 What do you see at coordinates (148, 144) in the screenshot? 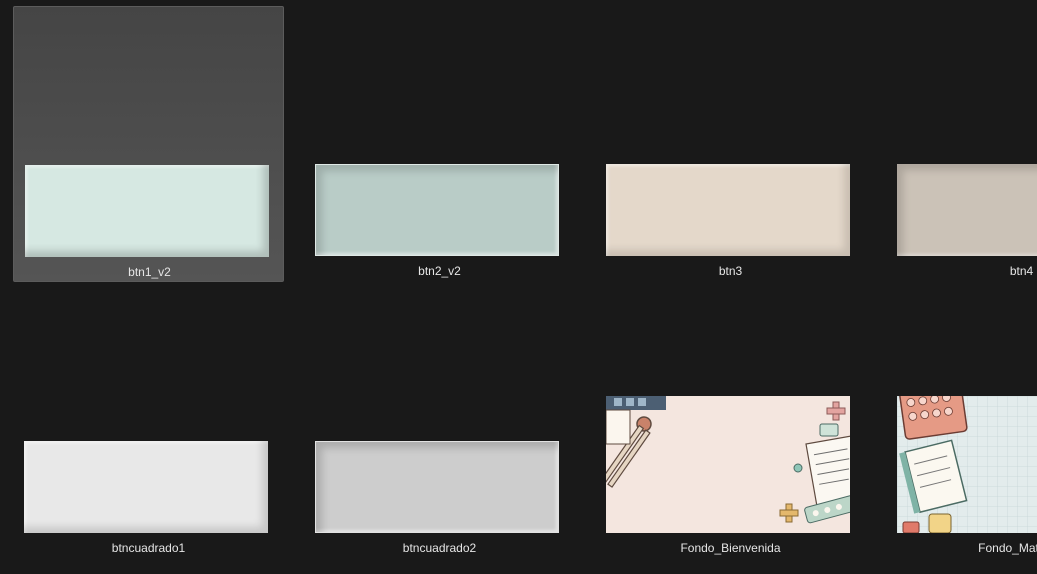
I see `file-item-btn1-v2: btn1_v2` at bounding box center [148, 144].